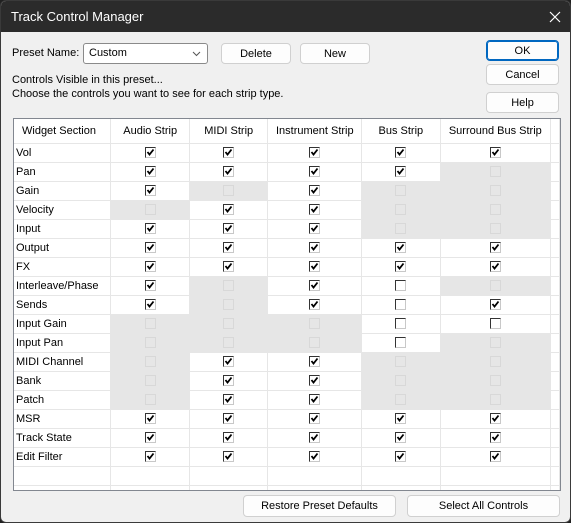 The width and height of the screenshot is (571, 523). I want to click on select-all-controls-button: Select All Controls, so click(483, 506).